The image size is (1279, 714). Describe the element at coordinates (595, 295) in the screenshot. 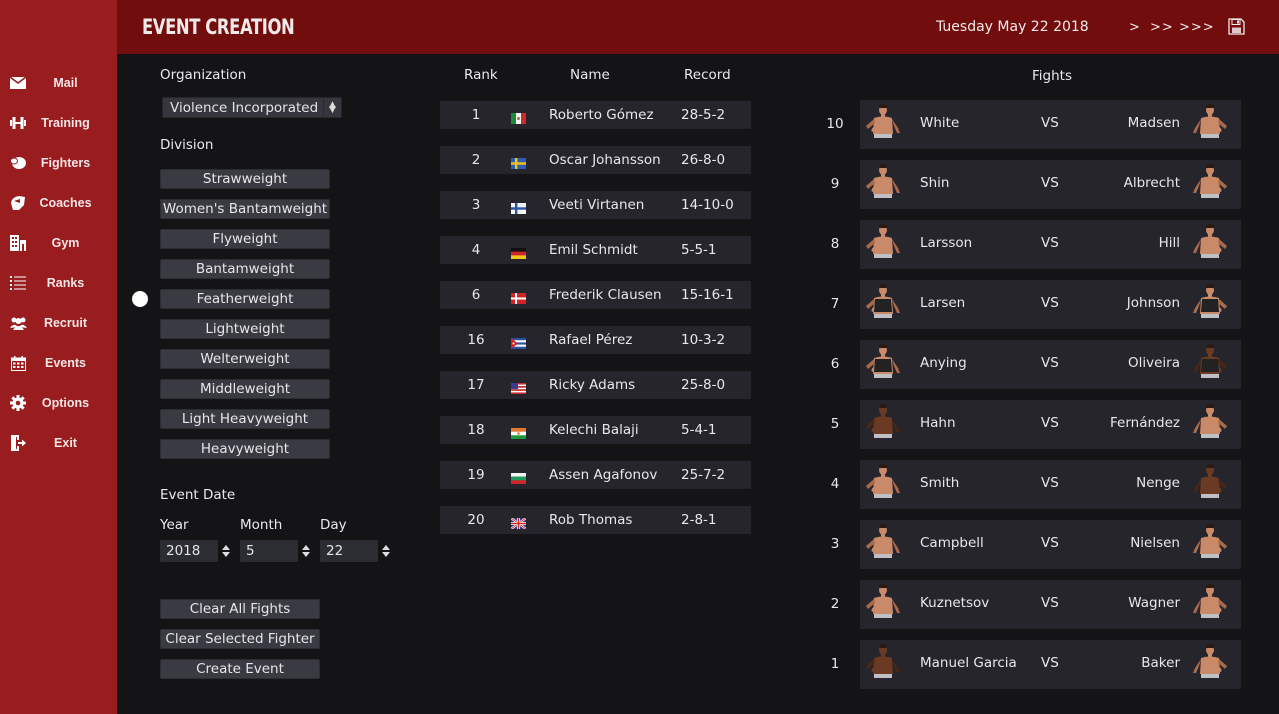

I see `ranked-fighter-row: 6 Frederik Clausen 15-16-1` at that location.